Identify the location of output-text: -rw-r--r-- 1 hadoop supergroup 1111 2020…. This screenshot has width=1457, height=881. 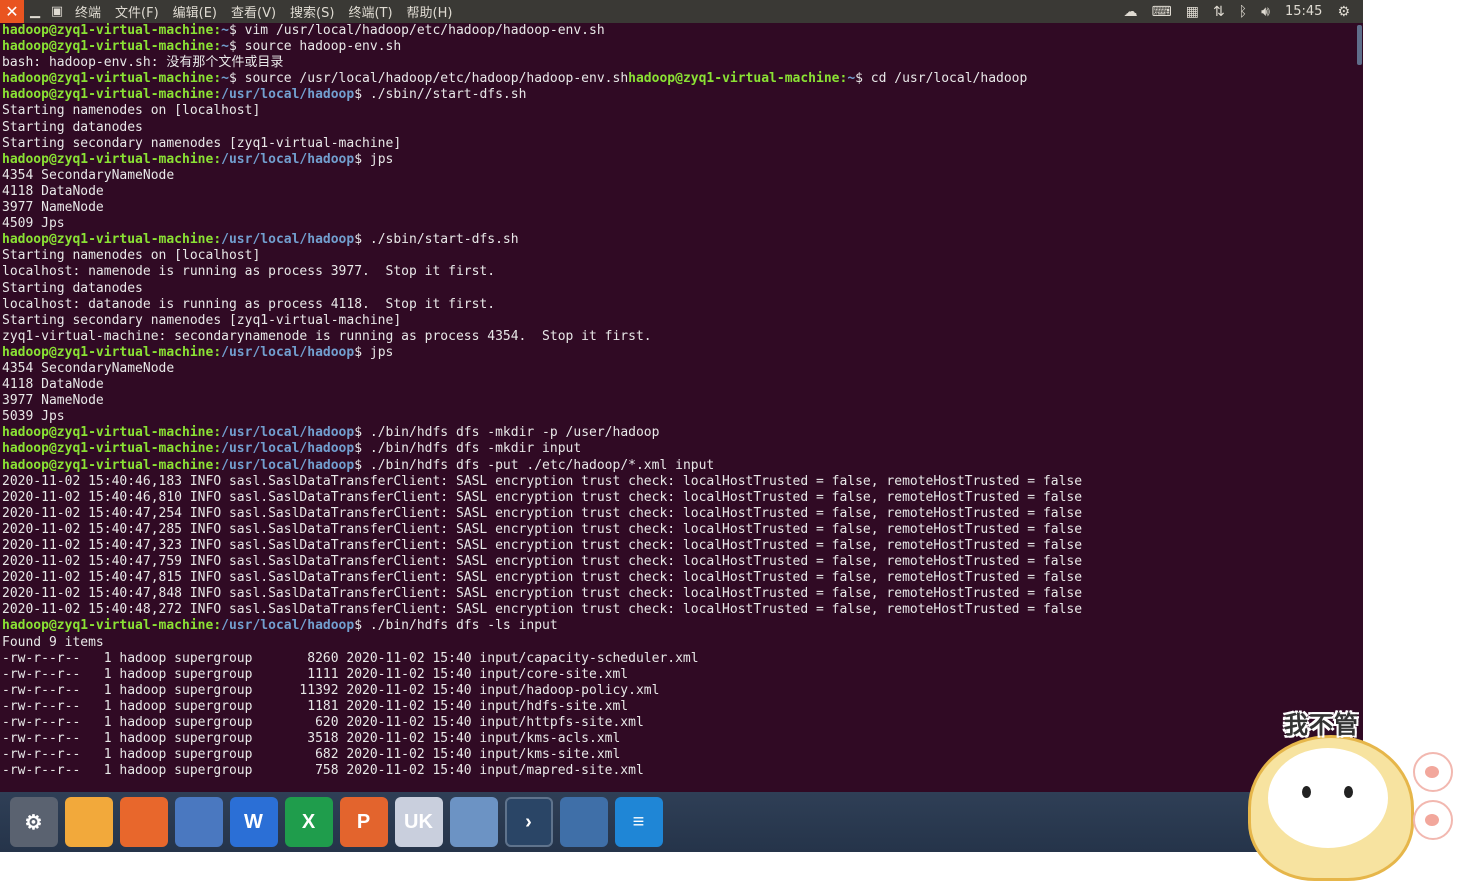
(315, 674).